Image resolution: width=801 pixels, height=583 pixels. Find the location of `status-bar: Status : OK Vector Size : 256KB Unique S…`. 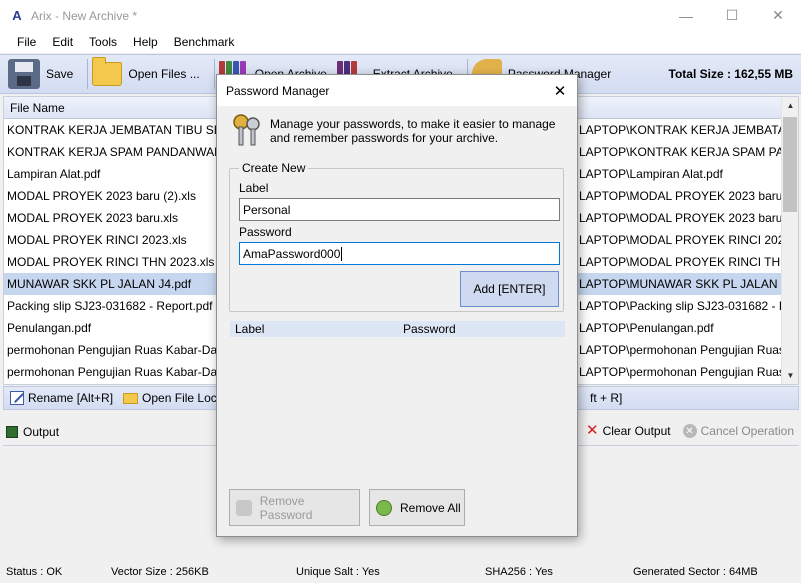

status-bar: Status : OK Vector Size : 256KB Unique S… is located at coordinates (400, 572).